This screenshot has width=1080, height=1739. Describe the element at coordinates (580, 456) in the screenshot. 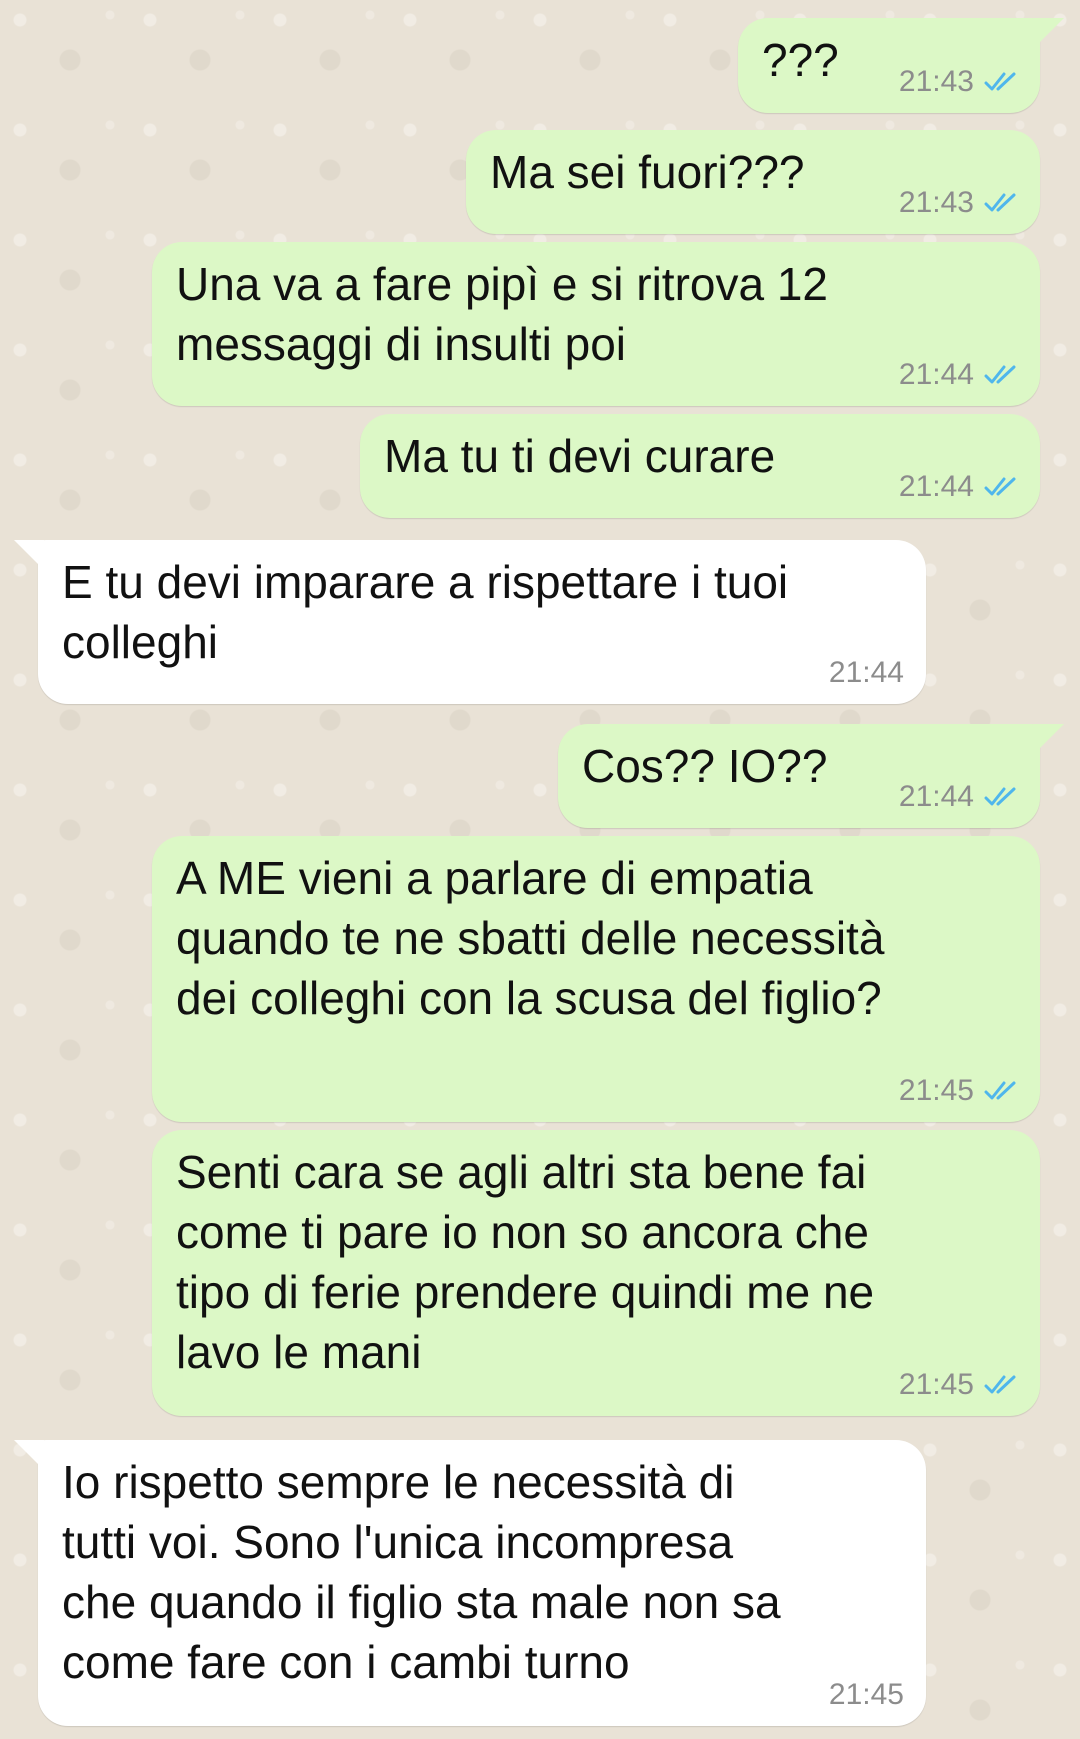

I see `message-text: Ma tu ti devi curare` at that location.